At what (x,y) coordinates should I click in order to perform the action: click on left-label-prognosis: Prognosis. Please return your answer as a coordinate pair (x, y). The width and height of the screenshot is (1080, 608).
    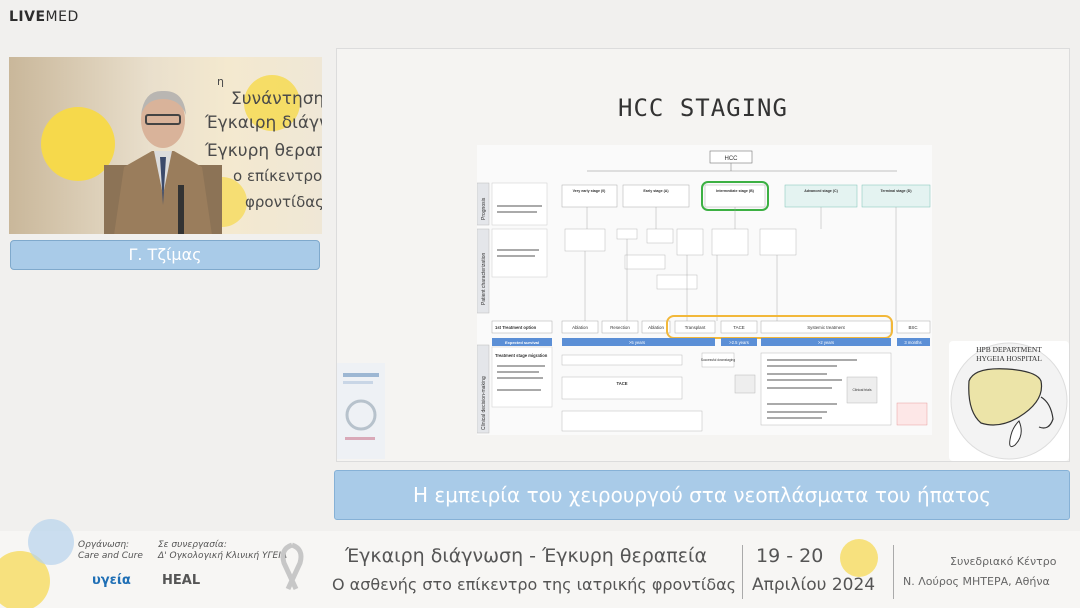
    Looking at the image, I should click on (484, 208).